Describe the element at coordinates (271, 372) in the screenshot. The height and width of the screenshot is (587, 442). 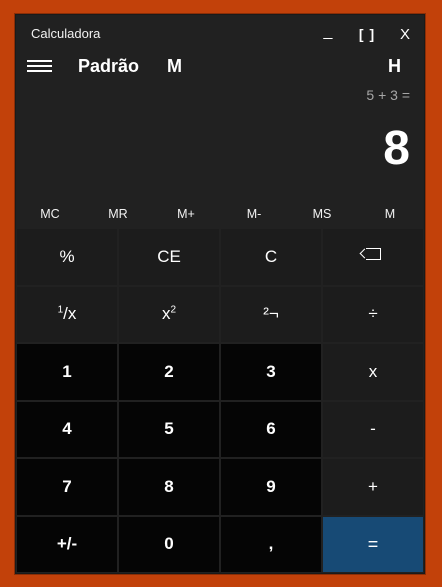
I see `digit-3-button: 3` at that location.